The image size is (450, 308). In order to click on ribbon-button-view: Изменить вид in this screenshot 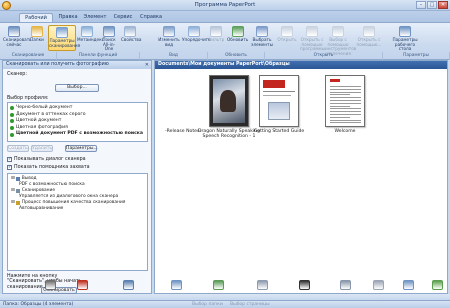, I will do `click(169, 38)`.